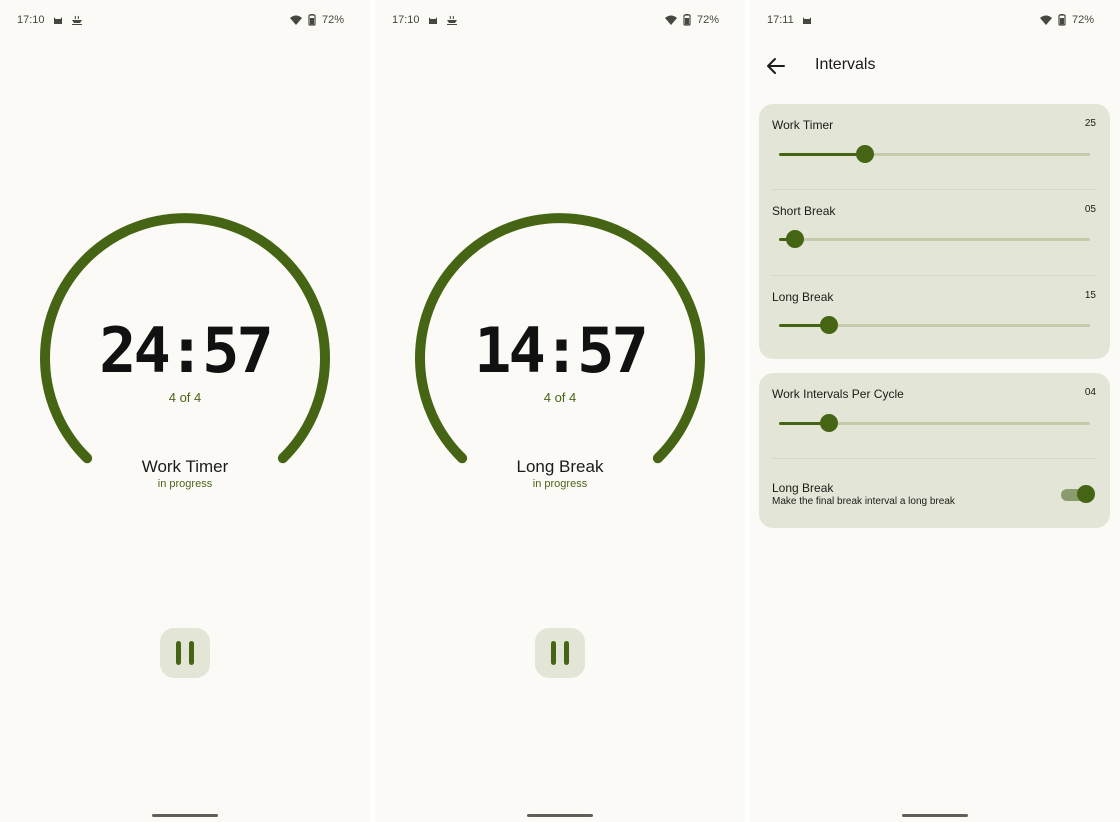  I want to click on slider-track, so click(934, 239).